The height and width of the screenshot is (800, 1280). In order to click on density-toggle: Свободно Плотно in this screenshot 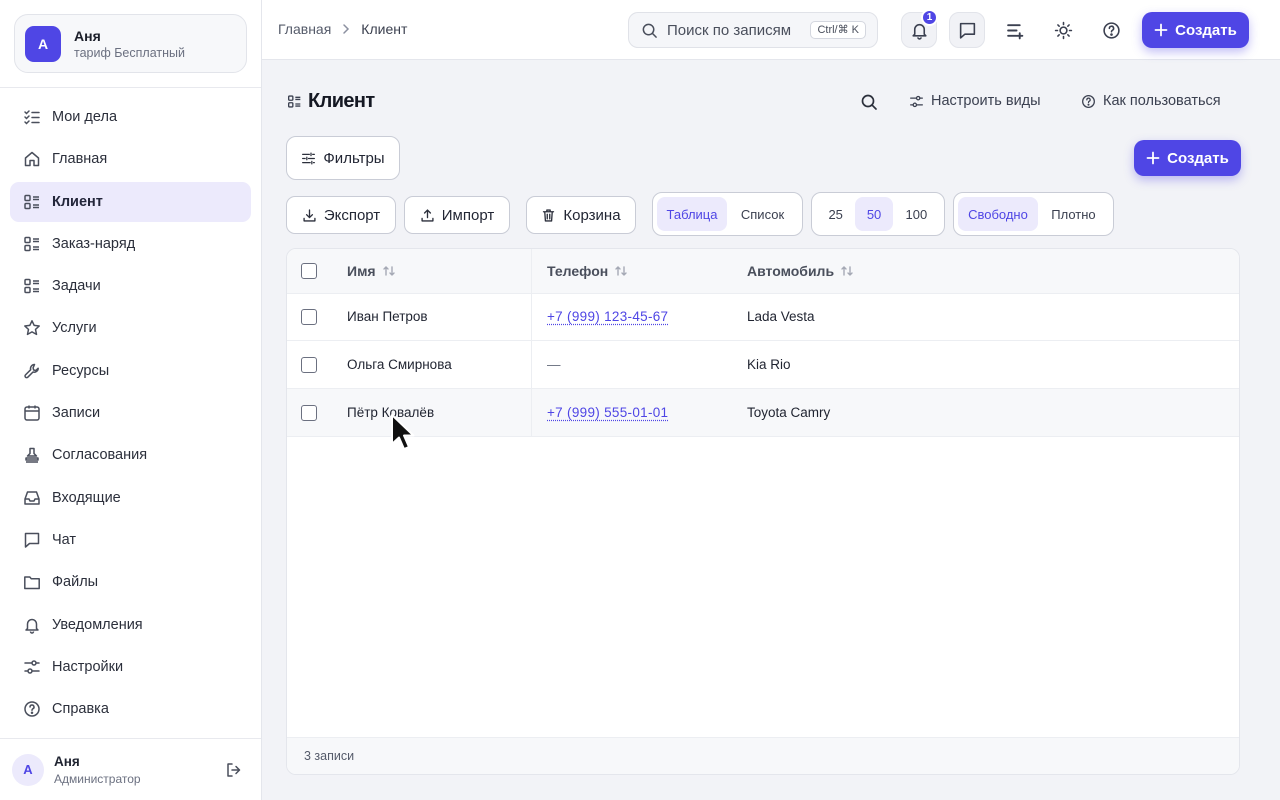, I will do `click(1033, 214)`.